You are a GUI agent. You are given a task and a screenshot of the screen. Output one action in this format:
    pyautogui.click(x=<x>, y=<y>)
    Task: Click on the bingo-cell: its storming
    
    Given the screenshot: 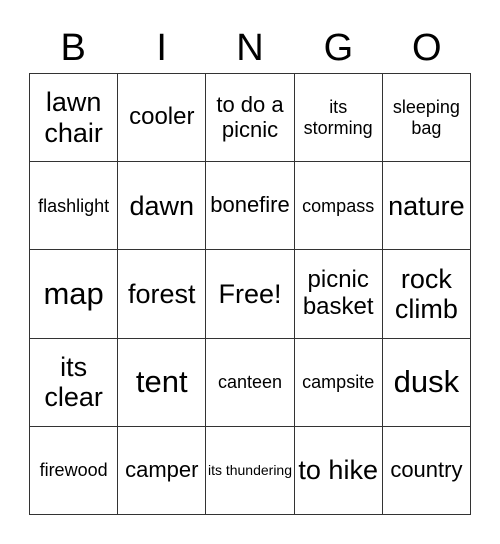 What is the action you would take?
    pyautogui.click(x=338, y=118)
    